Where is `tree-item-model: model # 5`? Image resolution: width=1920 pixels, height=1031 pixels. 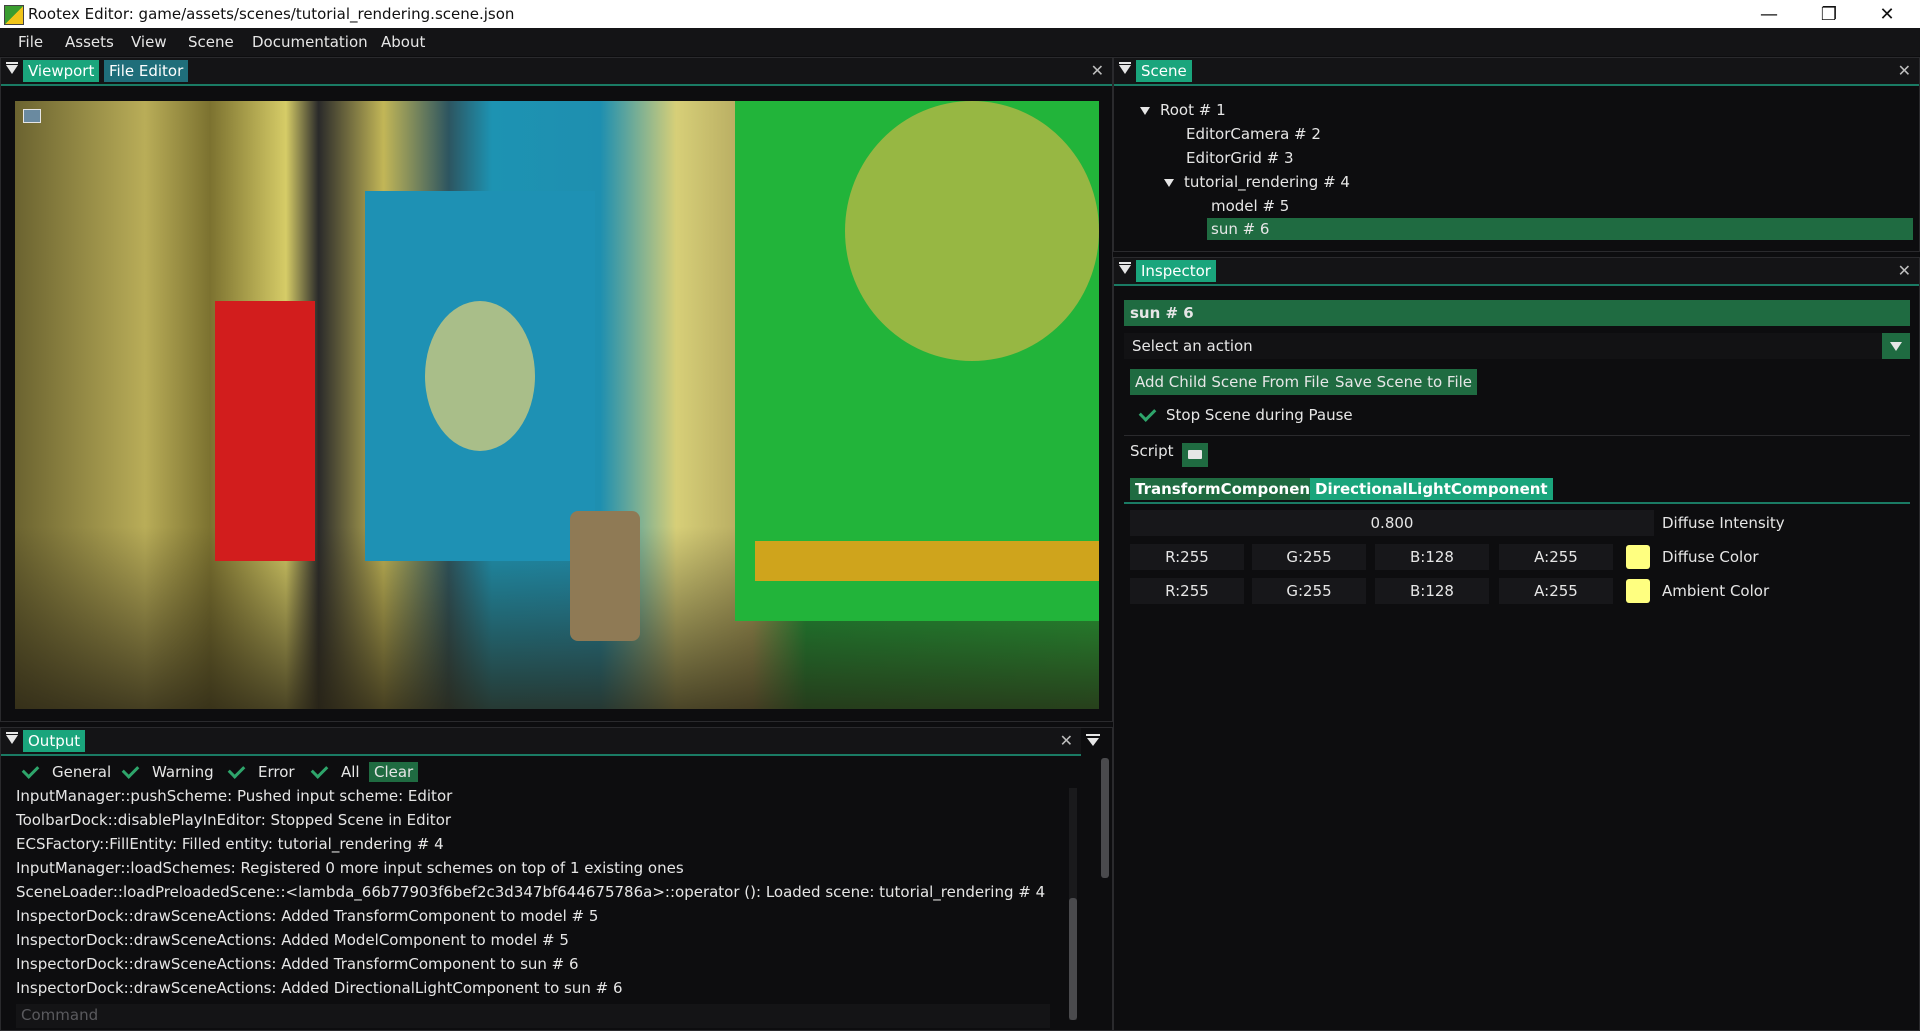
tree-item-model: model # 5 is located at coordinates (1250, 206).